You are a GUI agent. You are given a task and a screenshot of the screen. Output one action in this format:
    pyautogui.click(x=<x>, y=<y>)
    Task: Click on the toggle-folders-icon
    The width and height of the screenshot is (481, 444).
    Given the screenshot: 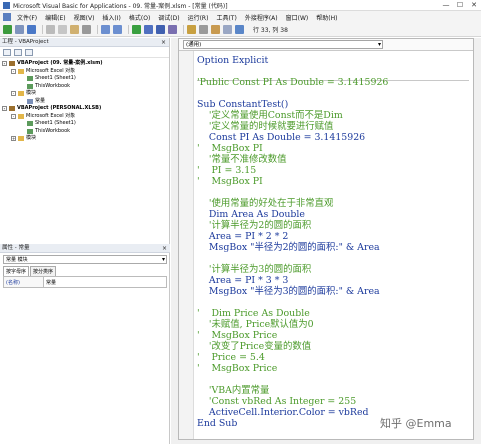 What is the action you would take?
    pyautogui.click(x=29, y=52)
    